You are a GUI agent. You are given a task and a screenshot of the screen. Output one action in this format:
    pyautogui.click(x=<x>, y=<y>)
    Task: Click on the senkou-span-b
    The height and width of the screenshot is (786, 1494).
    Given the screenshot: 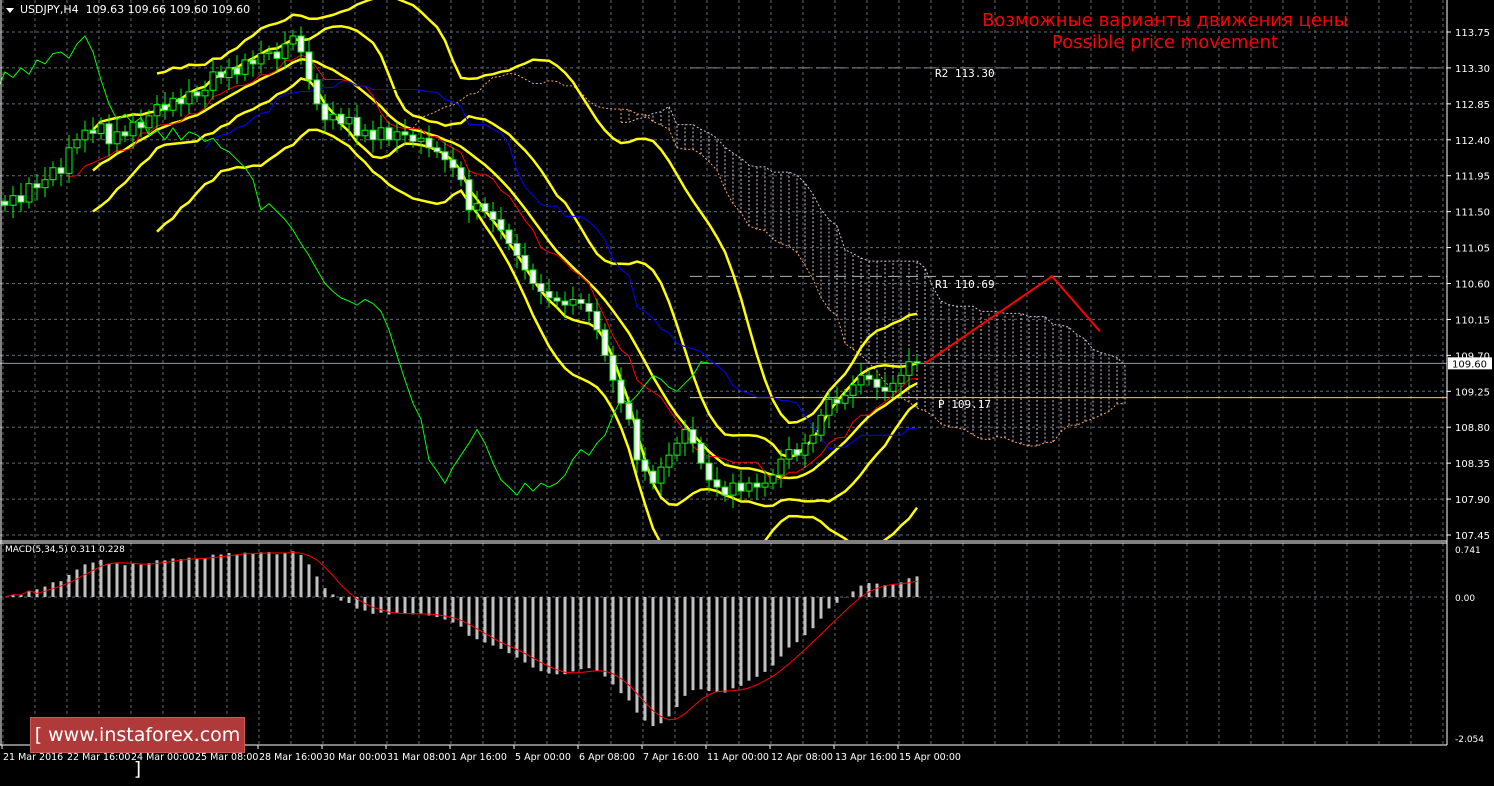 What is the action you would take?
    pyautogui.click(x=873, y=235)
    